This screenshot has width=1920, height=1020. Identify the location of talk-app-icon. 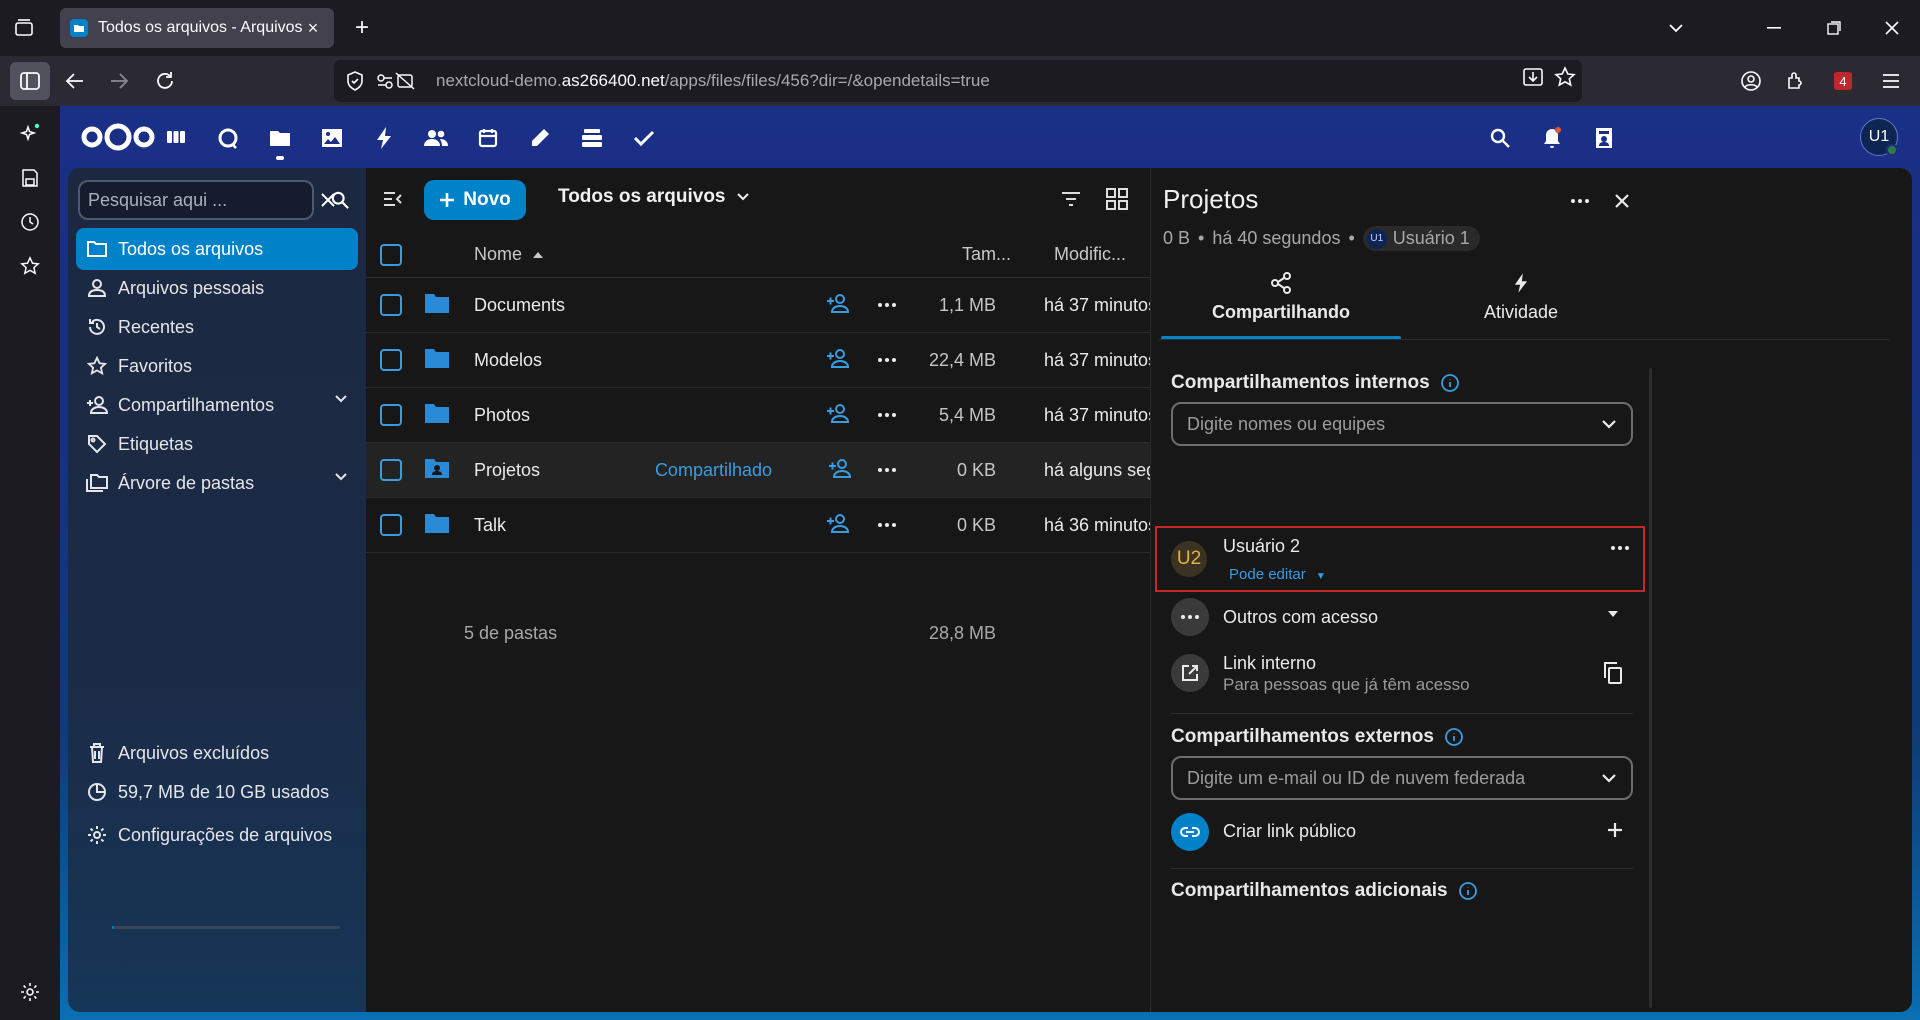
(228, 138).